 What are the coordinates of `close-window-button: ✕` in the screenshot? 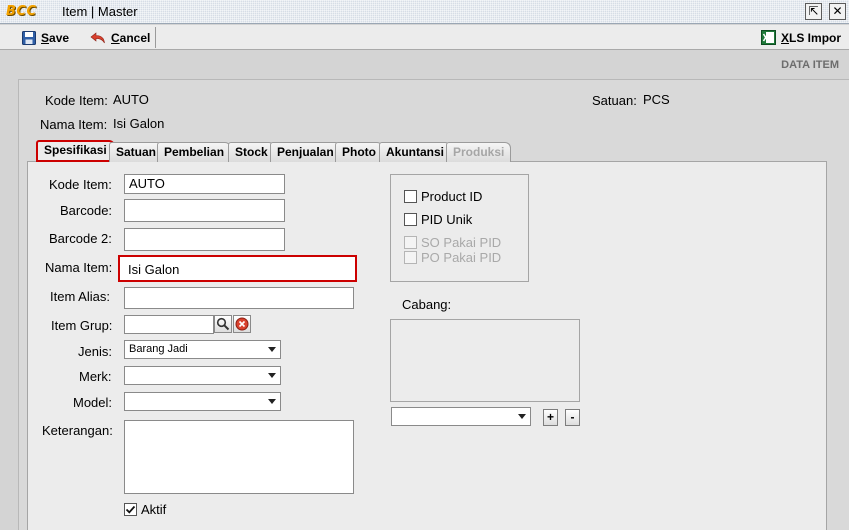 It's located at (837, 11).